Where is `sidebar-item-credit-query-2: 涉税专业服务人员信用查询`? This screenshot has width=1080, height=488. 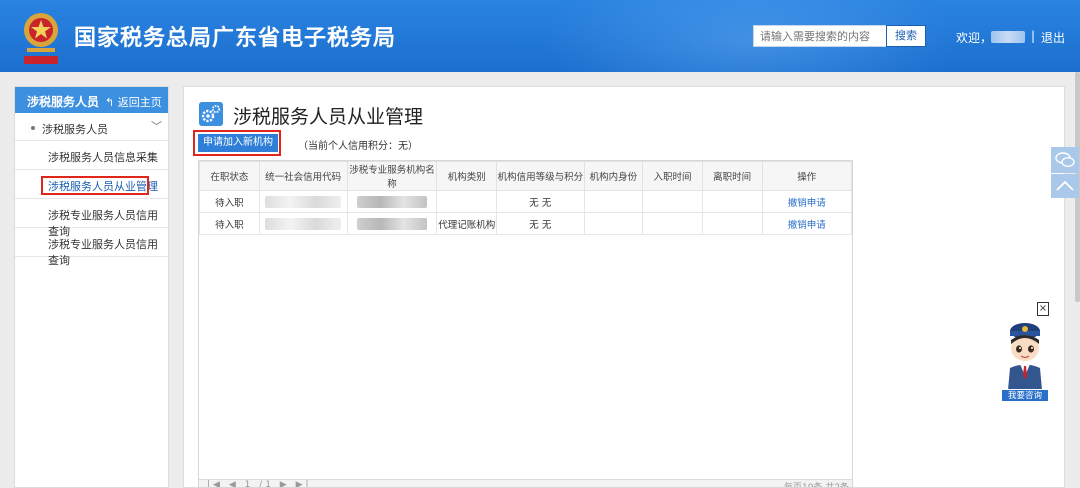 sidebar-item-credit-query-2: 涉税专业服务人员信用查询 is located at coordinates (91, 247).